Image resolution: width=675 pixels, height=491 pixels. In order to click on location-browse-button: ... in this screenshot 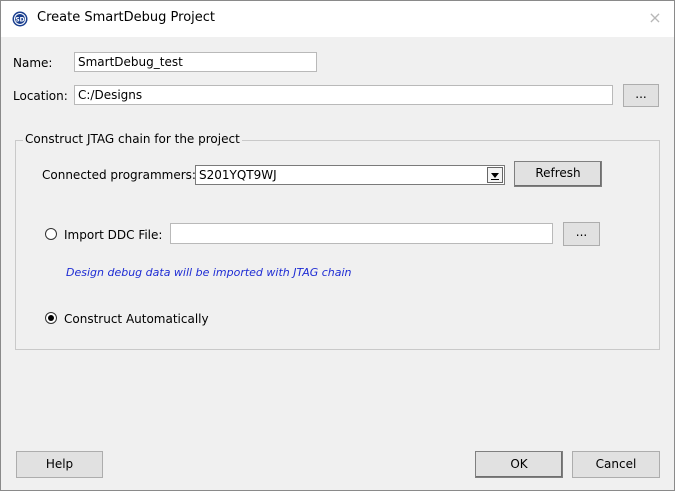, I will do `click(641, 95)`.